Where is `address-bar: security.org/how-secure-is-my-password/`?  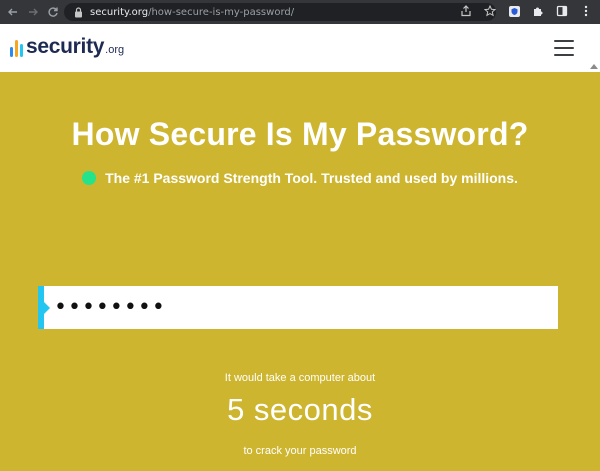 address-bar: security.org/how-secure-is-my-password/ is located at coordinates (280, 12).